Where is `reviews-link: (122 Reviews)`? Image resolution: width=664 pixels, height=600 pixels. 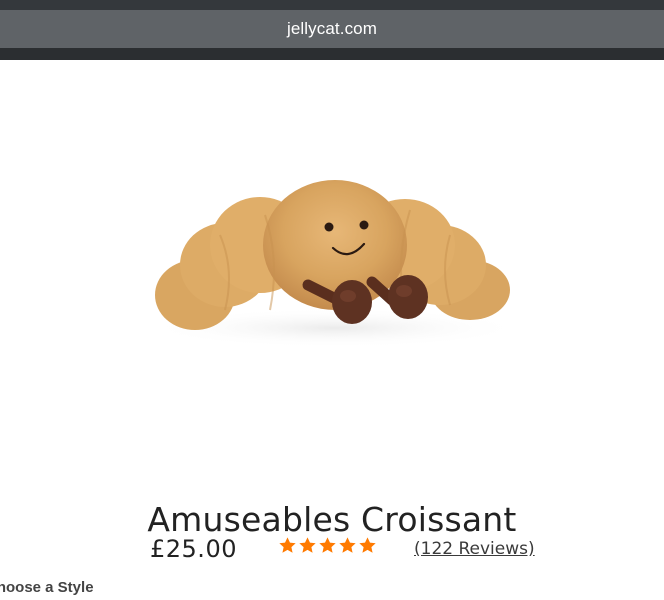
reviews-link: (122 Reviews) is located at coordinates (474, 549).